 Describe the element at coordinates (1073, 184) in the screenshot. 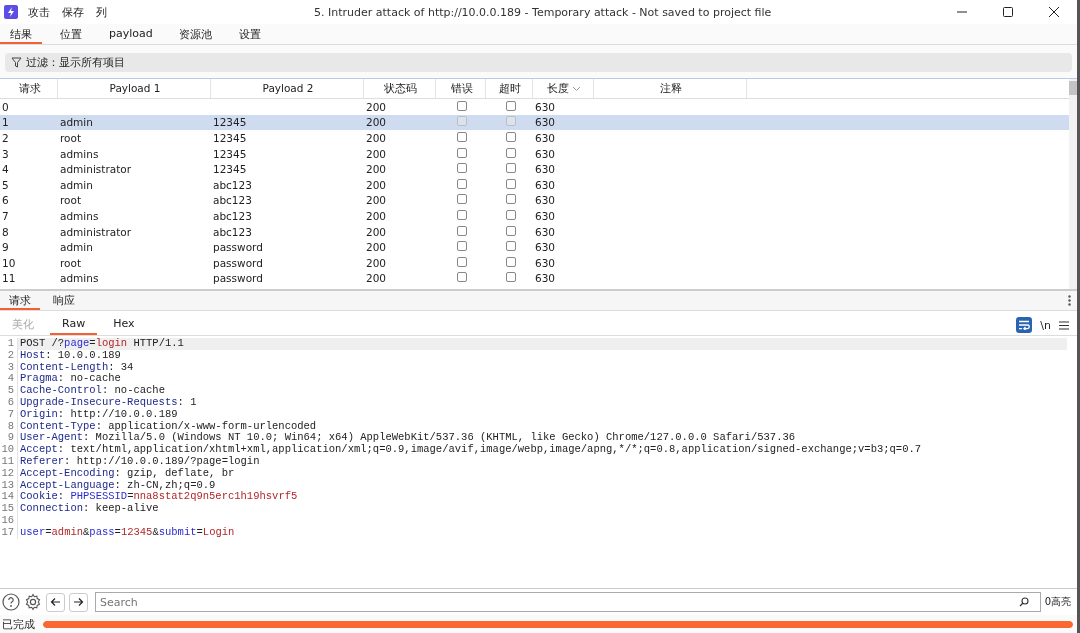

I see `scrollbar` at that location.